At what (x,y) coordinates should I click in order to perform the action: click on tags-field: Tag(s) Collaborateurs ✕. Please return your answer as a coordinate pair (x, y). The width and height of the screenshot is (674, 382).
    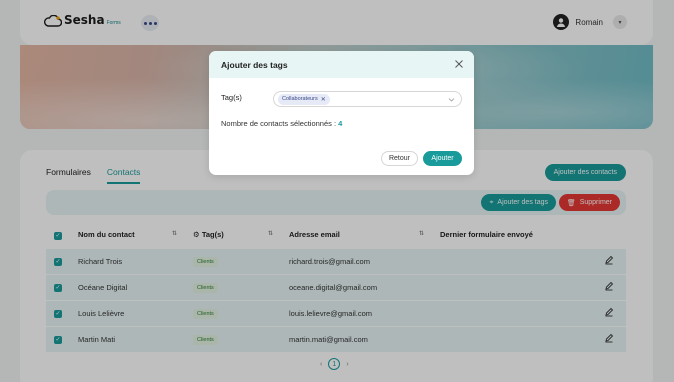
    Looking at the image, I should click on (341, 99).